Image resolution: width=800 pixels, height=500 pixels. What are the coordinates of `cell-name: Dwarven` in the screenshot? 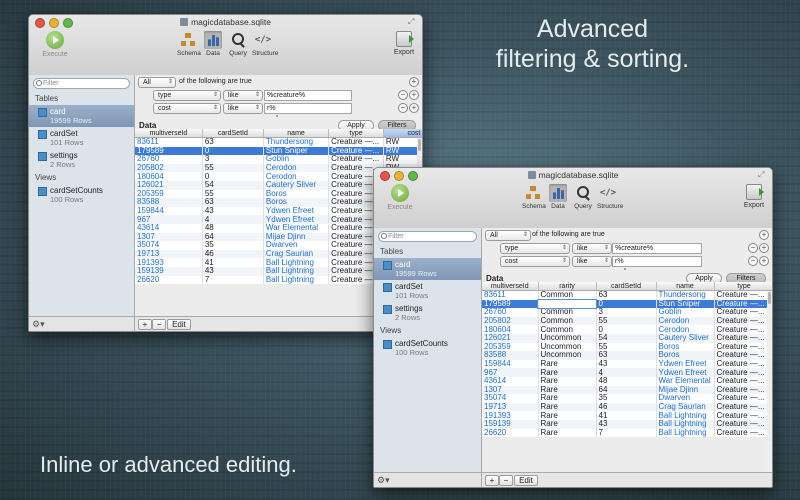 It's located at (296, 245).